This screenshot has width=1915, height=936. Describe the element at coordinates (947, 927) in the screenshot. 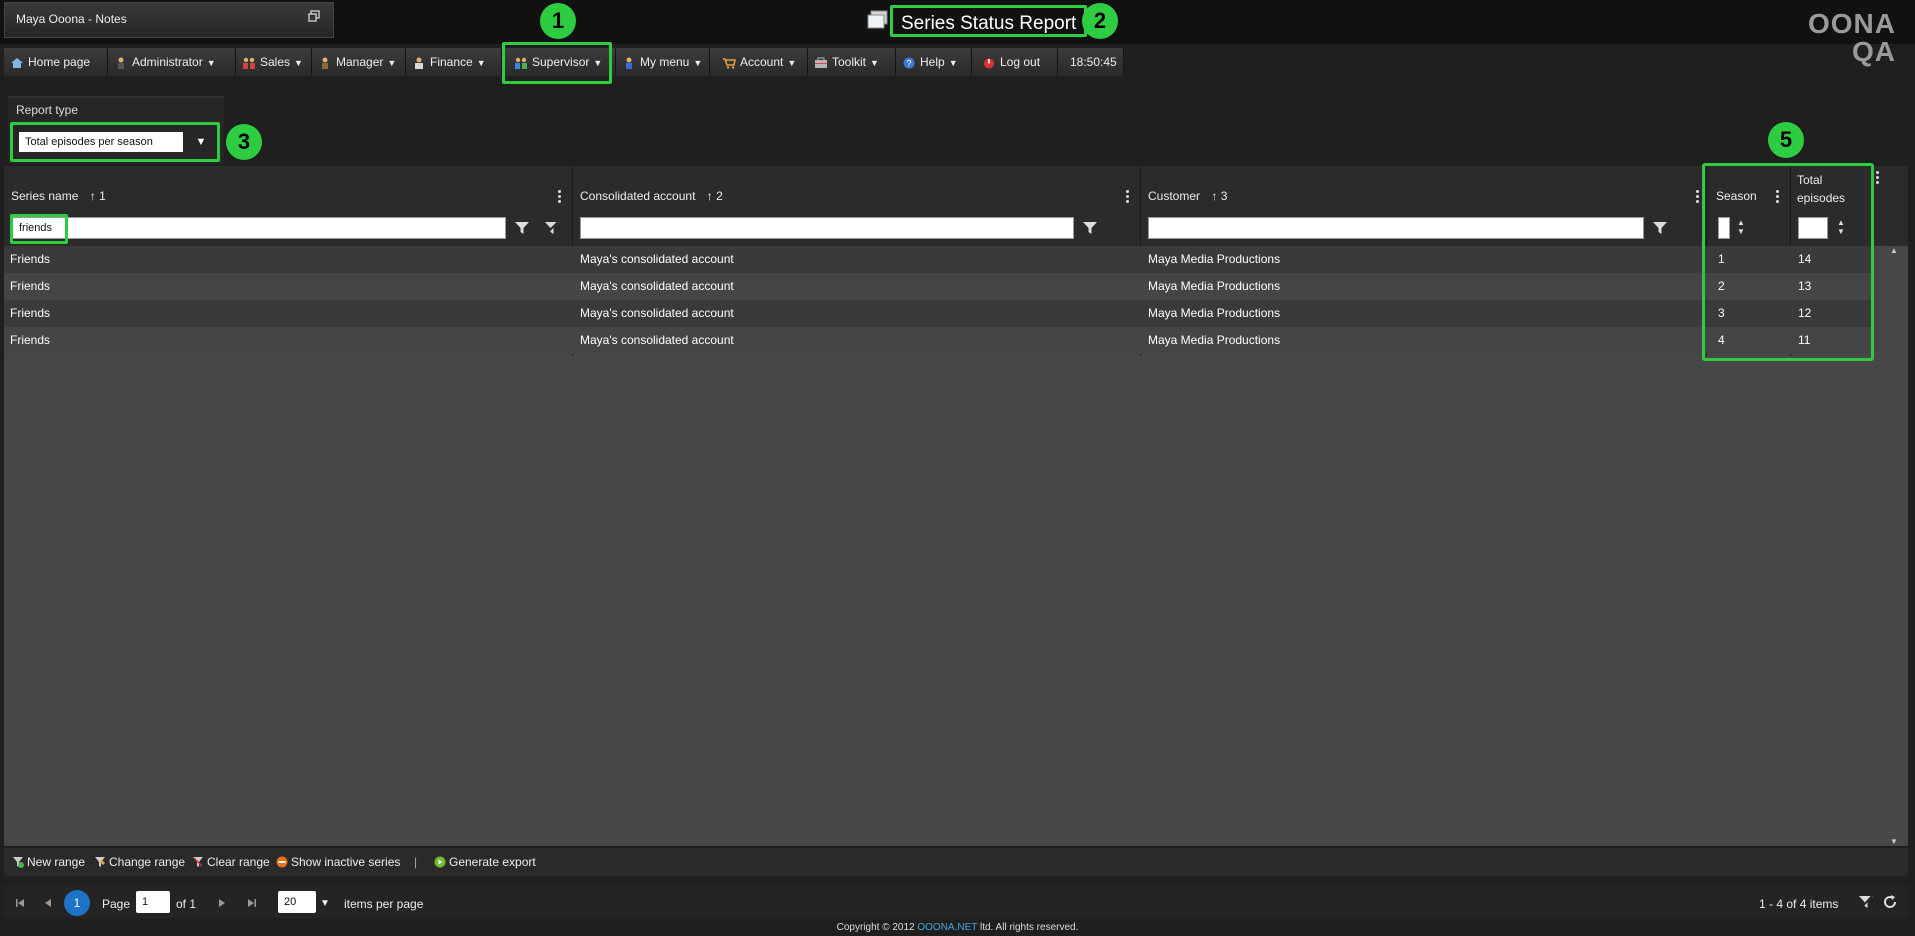

I see `footer-brand: OOONA.NET` at that location.